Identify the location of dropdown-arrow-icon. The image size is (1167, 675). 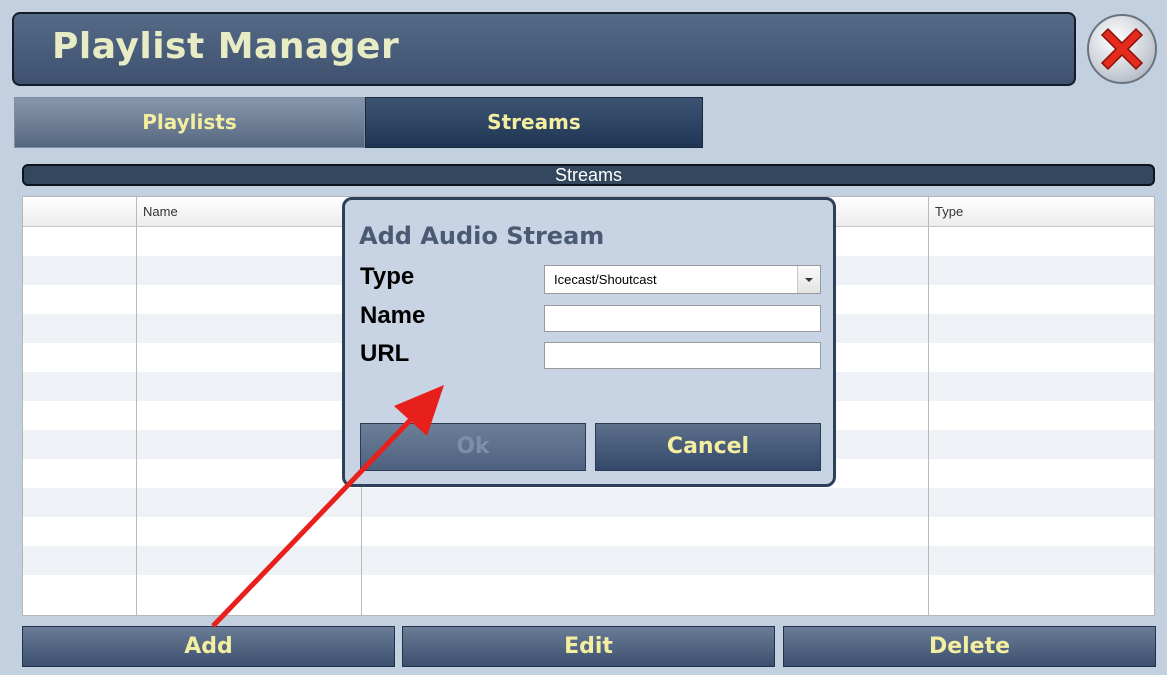
(808, 279).